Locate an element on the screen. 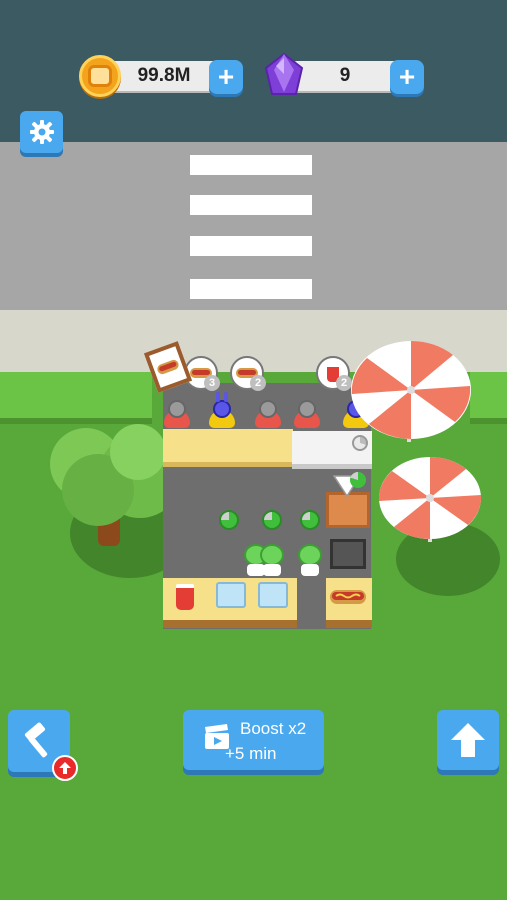 The width and height of the screenshot is (507, 900). coin-icon is located at coordinates (100, 76).